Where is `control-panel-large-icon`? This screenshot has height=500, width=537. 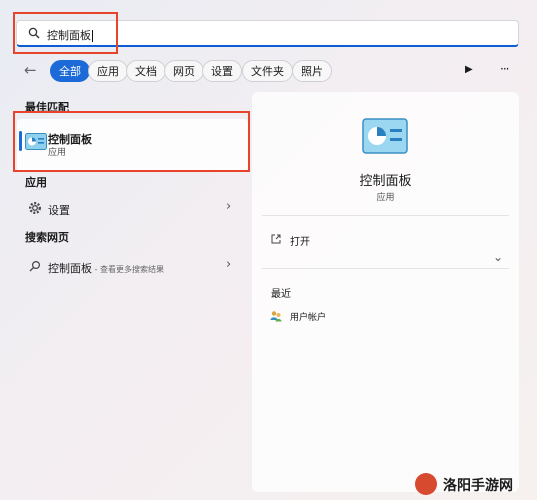
control-panel-large-icon is located at coordinates (385, 136).